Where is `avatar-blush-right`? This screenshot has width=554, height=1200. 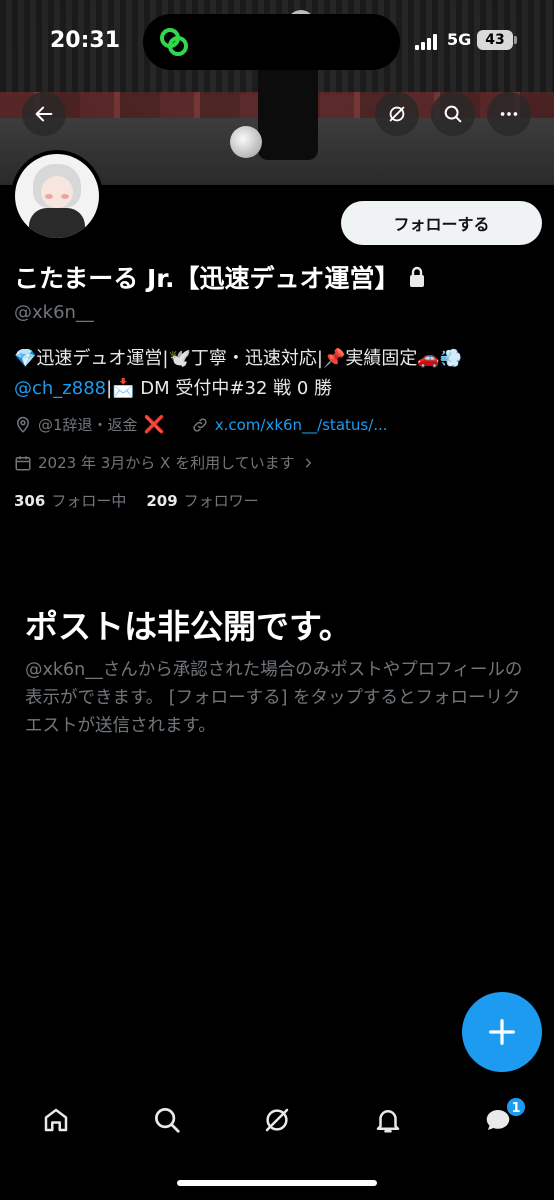
avatar-blush-right is located at coordinates (65, 196).